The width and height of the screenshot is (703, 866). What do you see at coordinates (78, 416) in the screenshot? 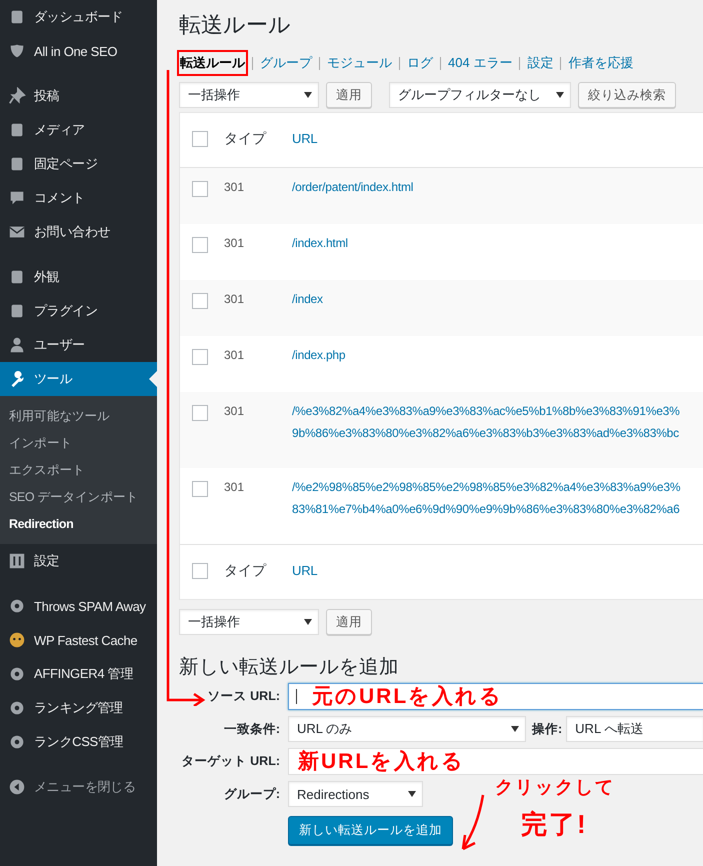
I see `submenu-item: 利用可能なツール` at bounding box center [78, 416].